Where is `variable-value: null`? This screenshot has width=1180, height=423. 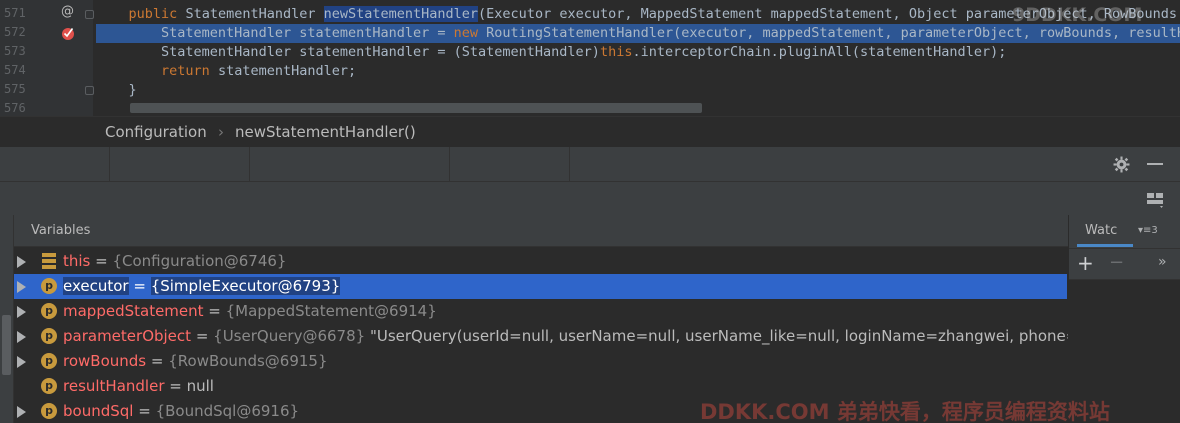
variable-value: null is located at coordinates (200, 386).